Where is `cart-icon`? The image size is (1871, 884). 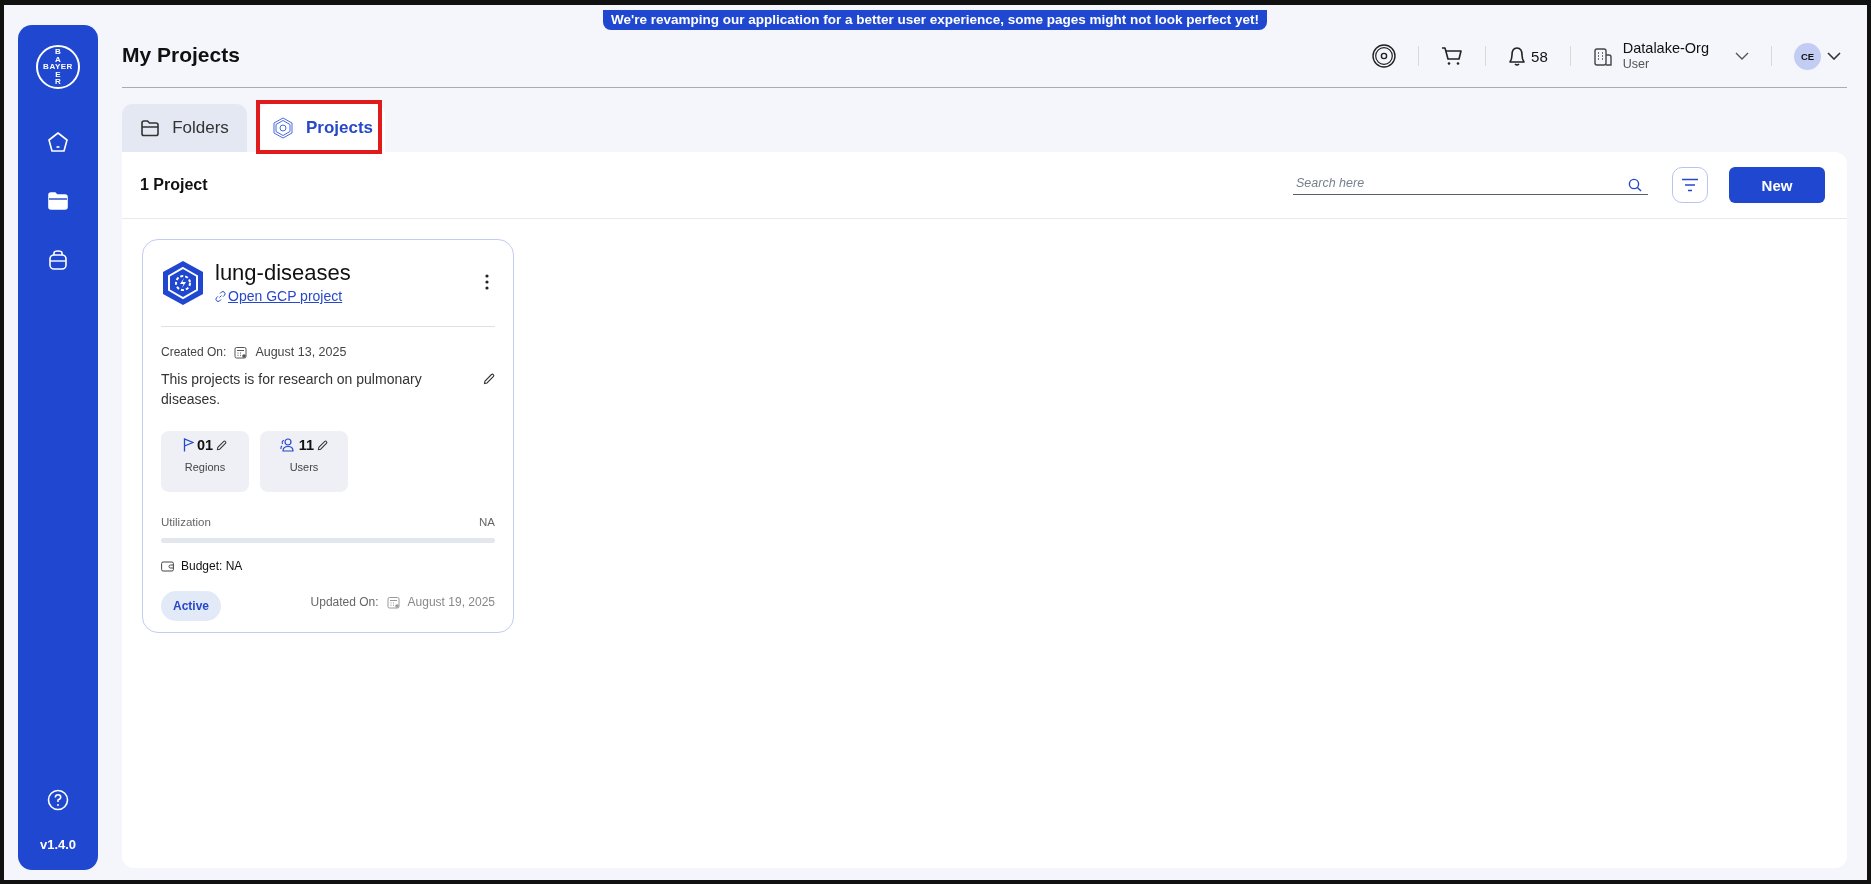
cart-icon is located at coordinates (1452, 56).